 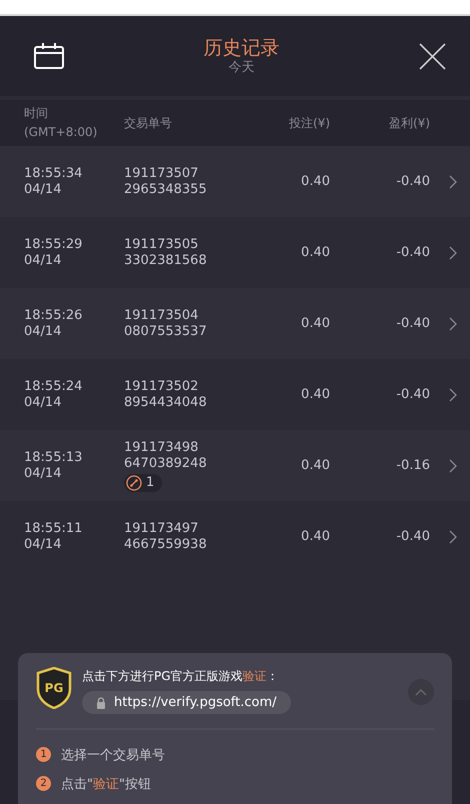 I want to click on lock-icon, so click(x=101, y=702).